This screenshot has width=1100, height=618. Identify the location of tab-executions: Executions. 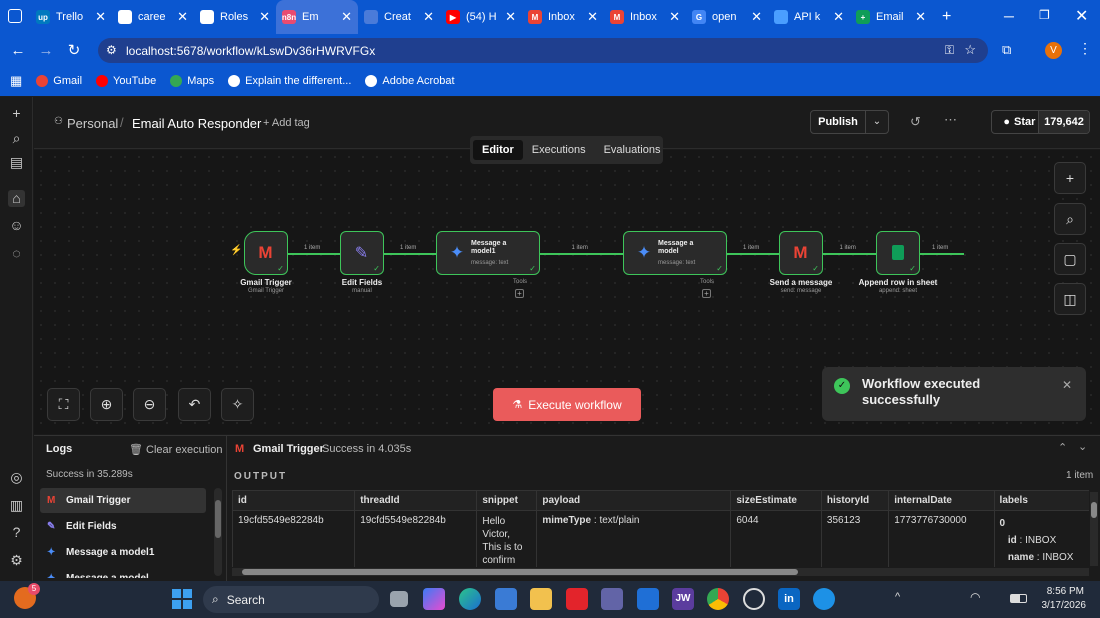
(559, 150).